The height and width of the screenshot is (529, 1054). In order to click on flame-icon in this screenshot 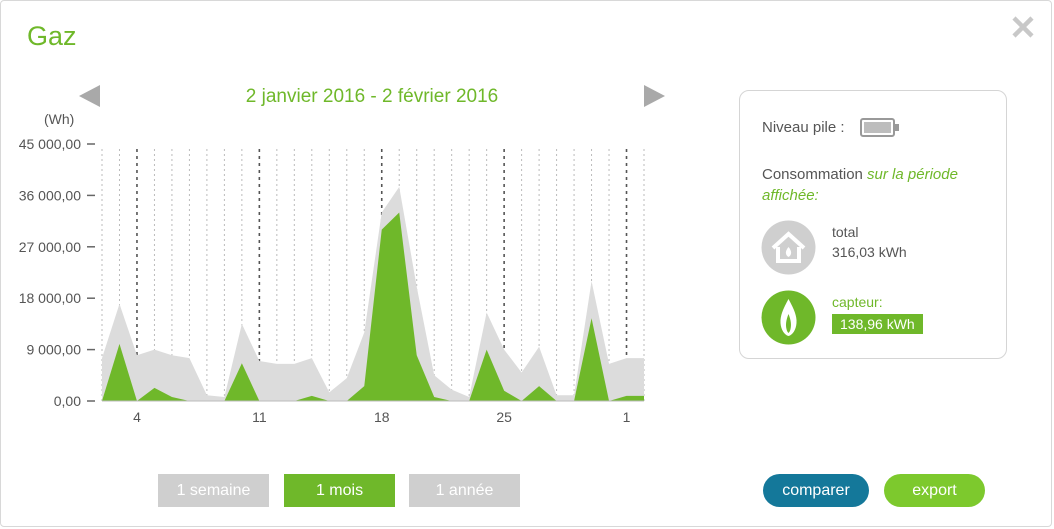, I will do `click(788, 317)`.